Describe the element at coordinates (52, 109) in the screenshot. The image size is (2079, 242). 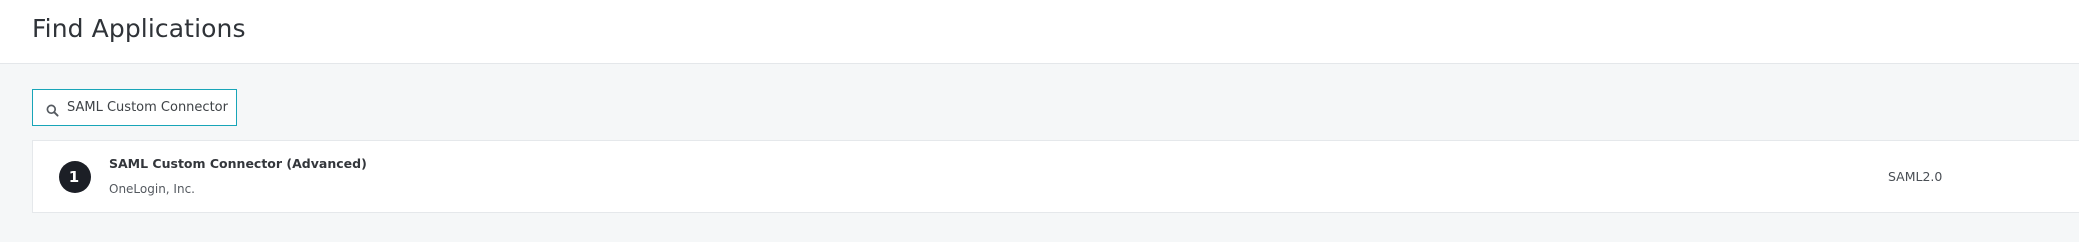
I see `search-icon` at that location.